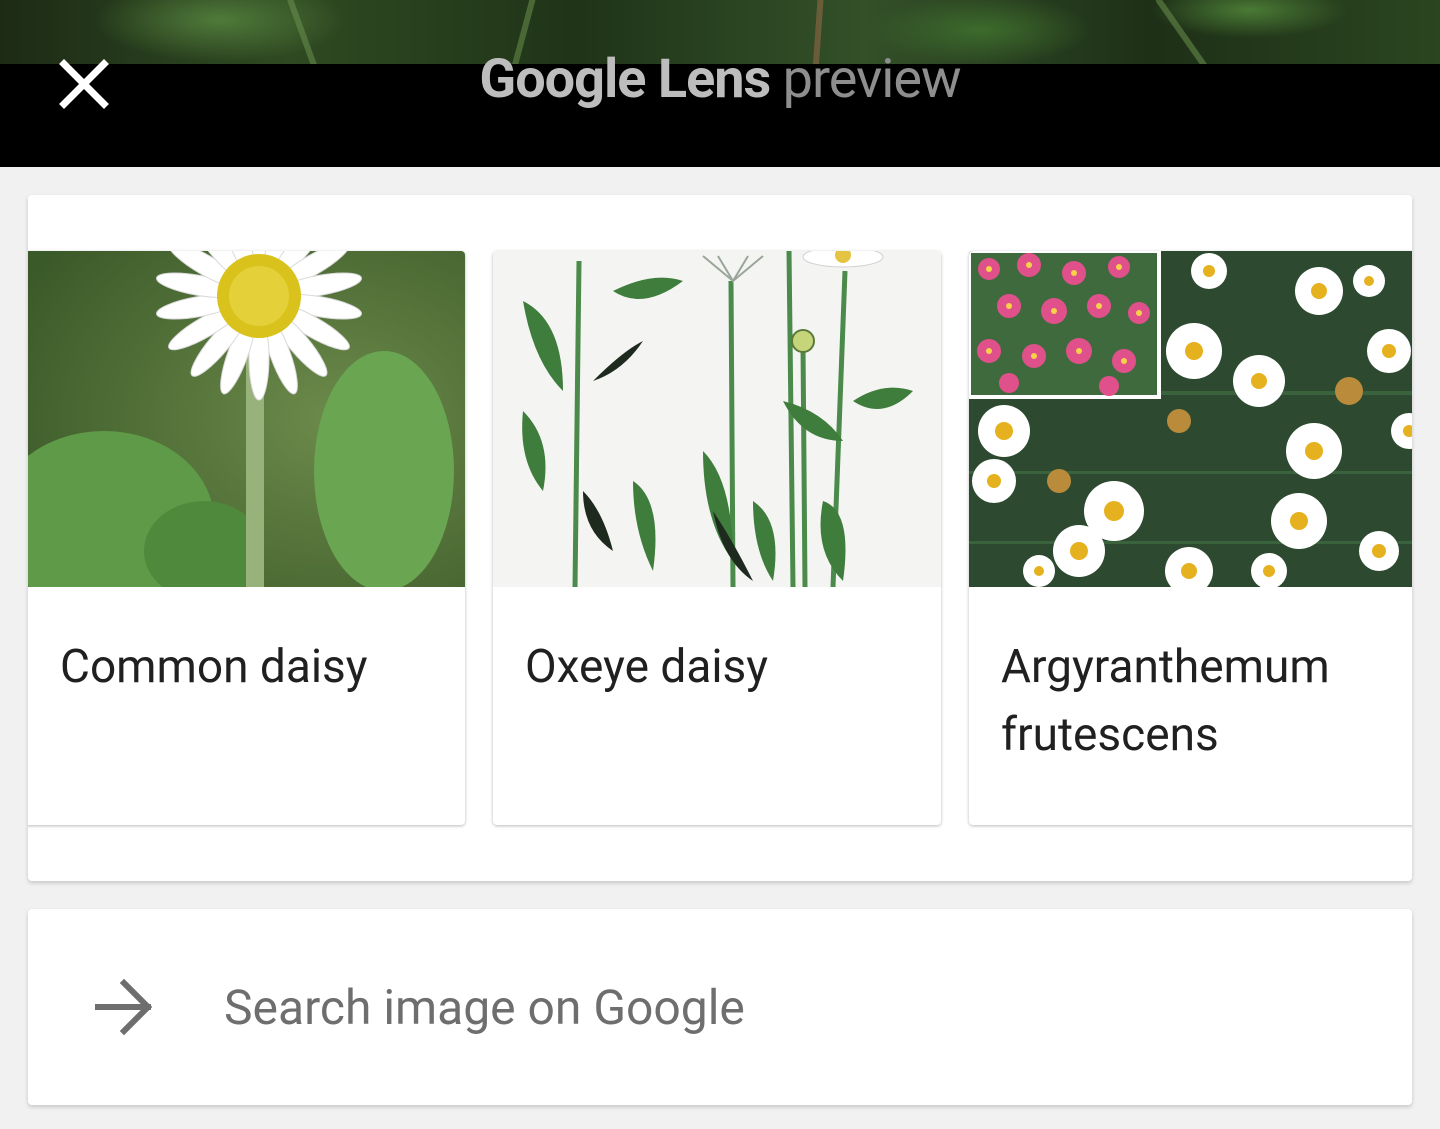 The width and height of the screenshot is (1440, 1129). What do you see at coordinates (1165, 701) in the screenshot?
I see `result-label: Argyranthemum frutescens` at bounding box center [1165, 701].